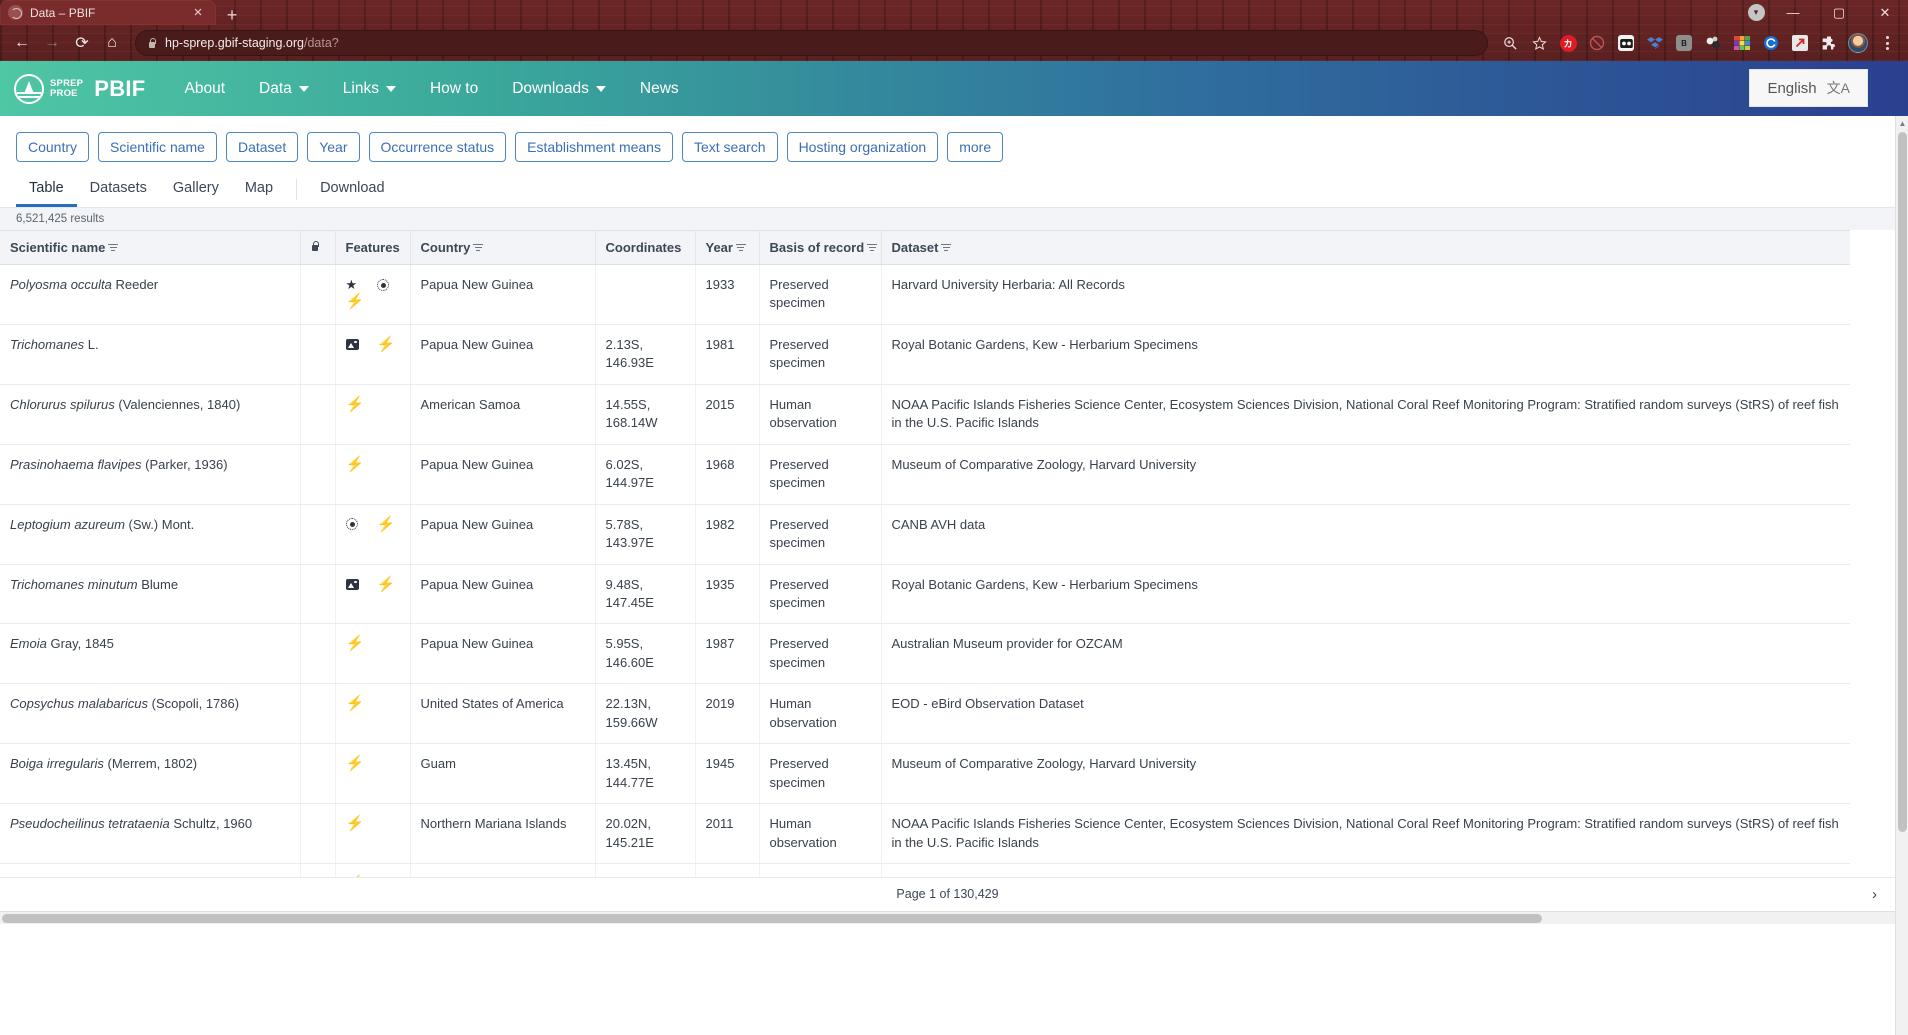  What do you see at coordinates (1902, 123) in the screenshot?
I see `scroll-up-arrow-icon: ▲` at bounding box center [1902, 123].